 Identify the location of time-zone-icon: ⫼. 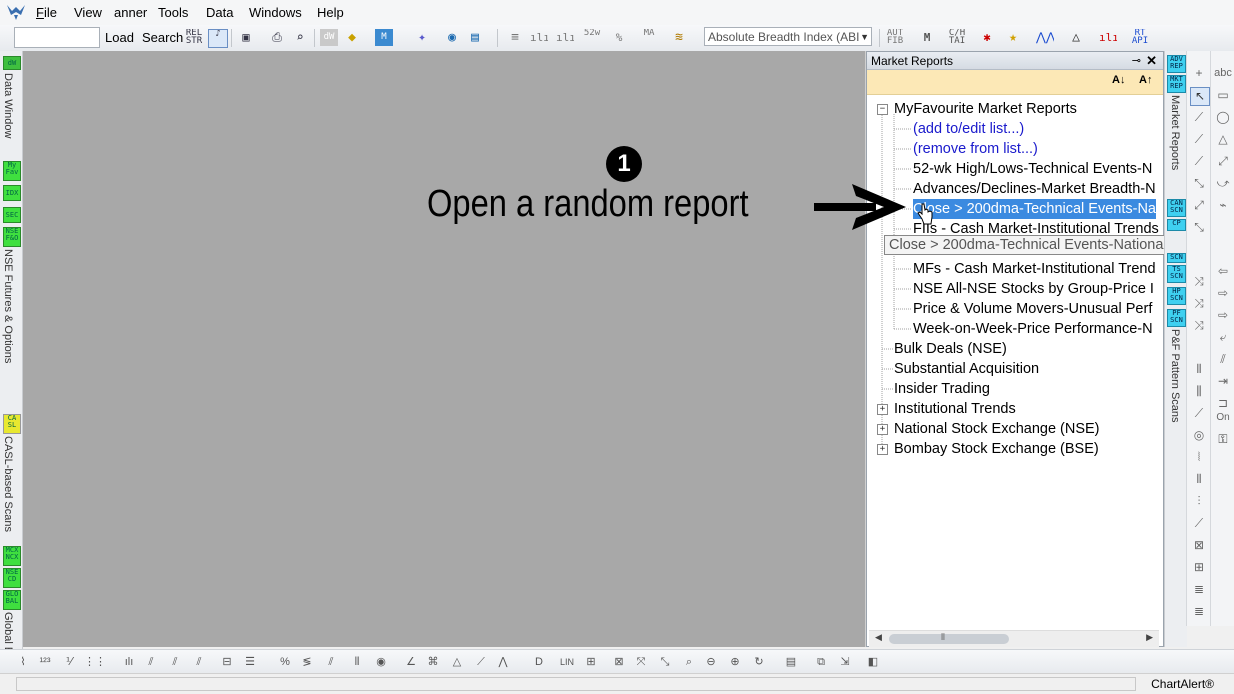
(1199, 391).